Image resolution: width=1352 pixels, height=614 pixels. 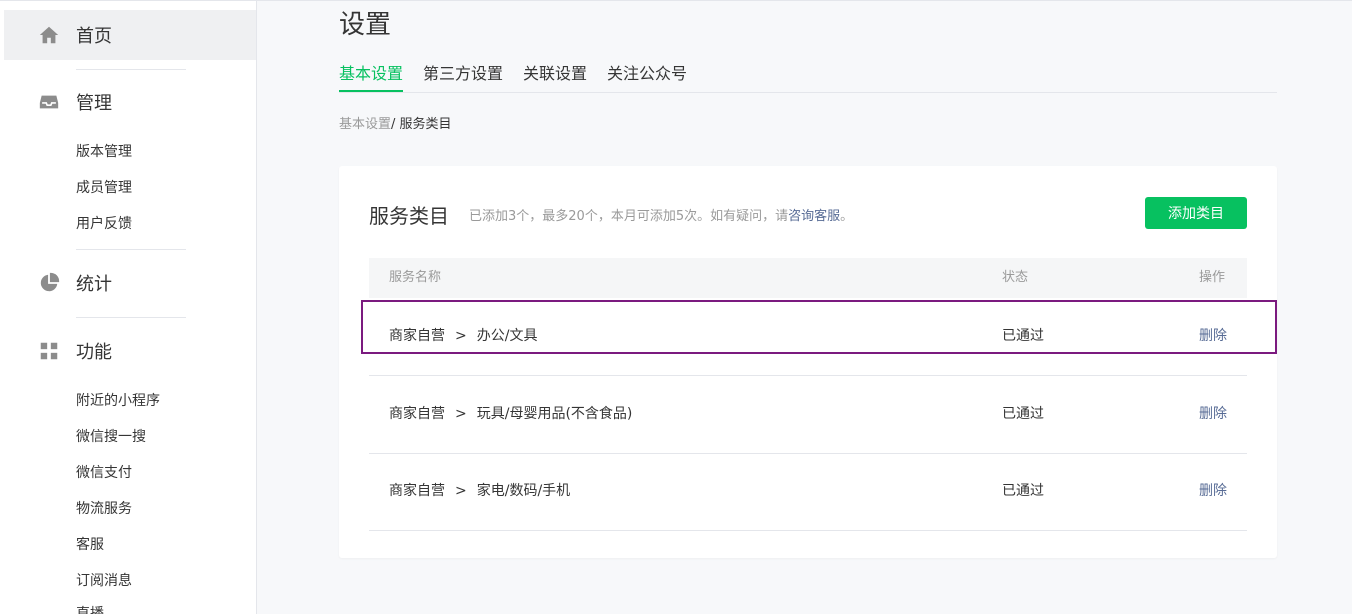 I want to click on tab-basic-settings: 基本设置, so click(x=371, y=77).